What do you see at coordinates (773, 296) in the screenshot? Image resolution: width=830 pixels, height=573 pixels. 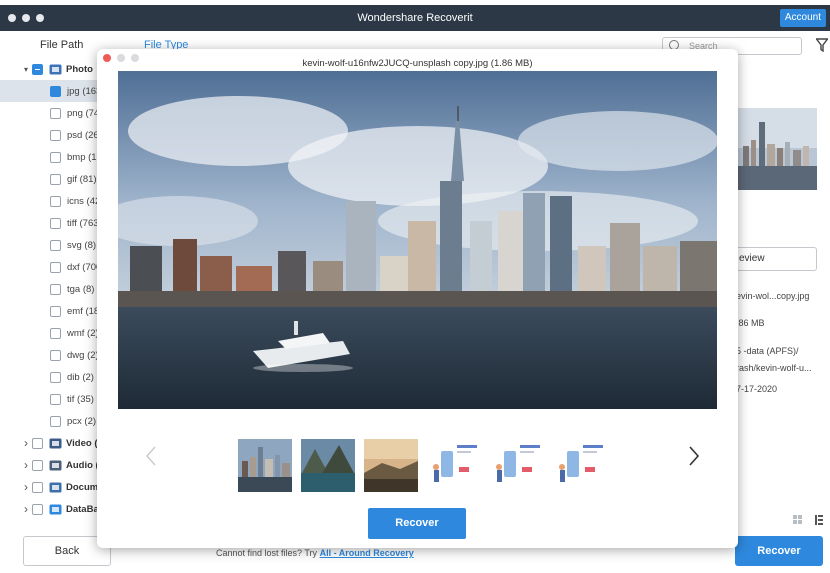 I see `detail-file-name: evin-wol...copy.jpg` at bounding box center [773, 296].